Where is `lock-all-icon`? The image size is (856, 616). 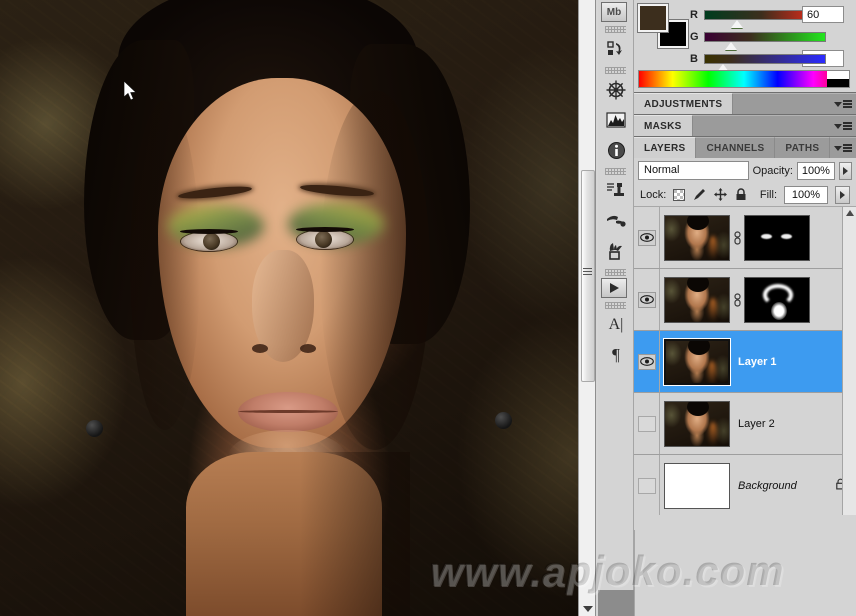
lock-all-icon is located at coordinates (741, 195).